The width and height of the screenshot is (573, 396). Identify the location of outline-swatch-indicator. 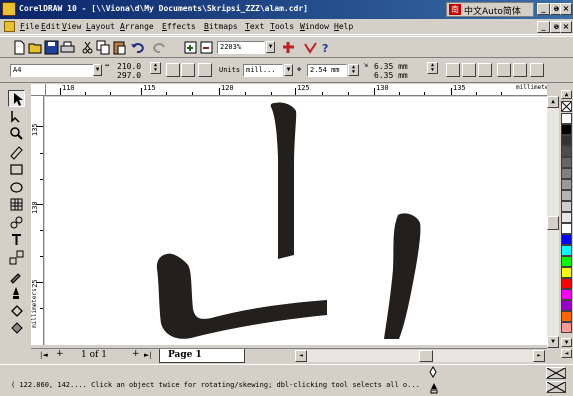
(556, 387).